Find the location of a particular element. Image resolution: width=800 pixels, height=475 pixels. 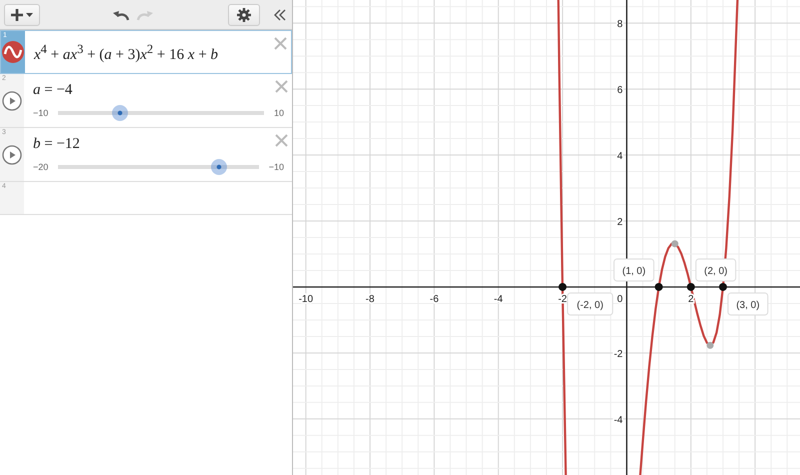

axis-tick-label: -2 is located at coordinates (618, 354).